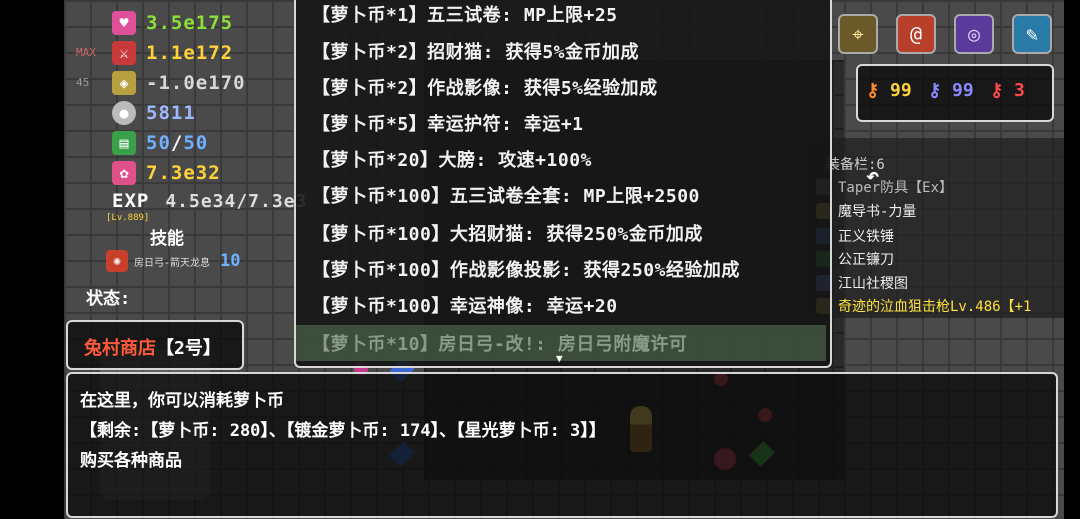  What do you see at coordinates (562, 233) in the screenshot?
I see `menu-item: 【萝卜币*100】大招财猫: 获得250%金币加成` at bounding box center [562, 233].